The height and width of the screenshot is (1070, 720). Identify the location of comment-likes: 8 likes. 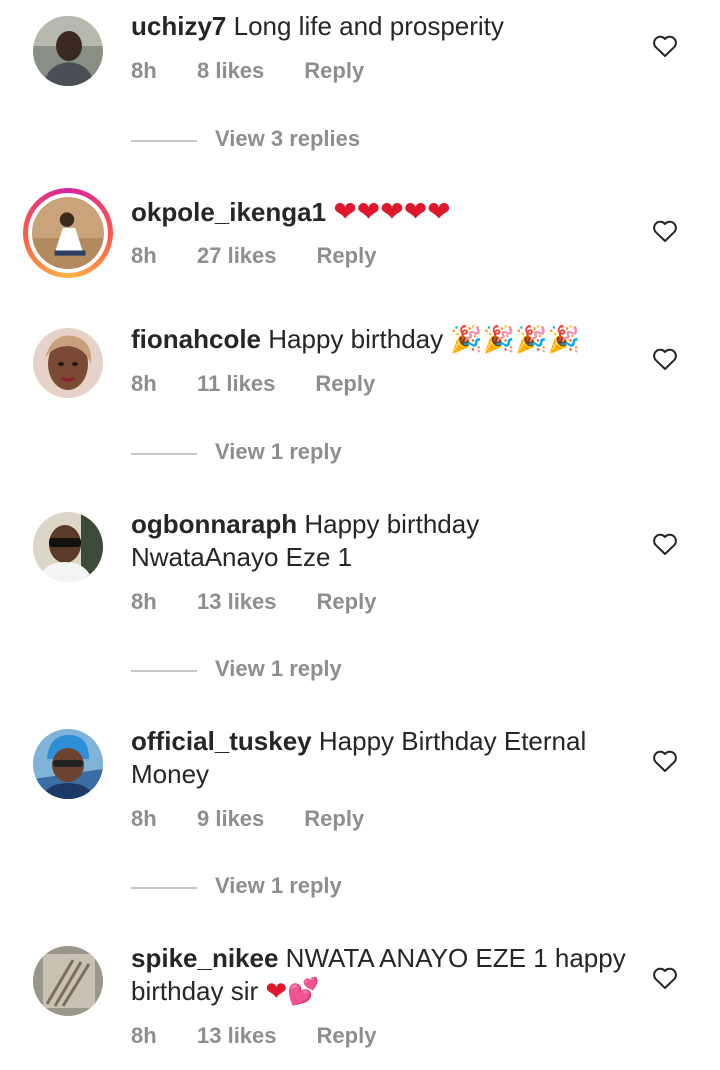
(230, 71).